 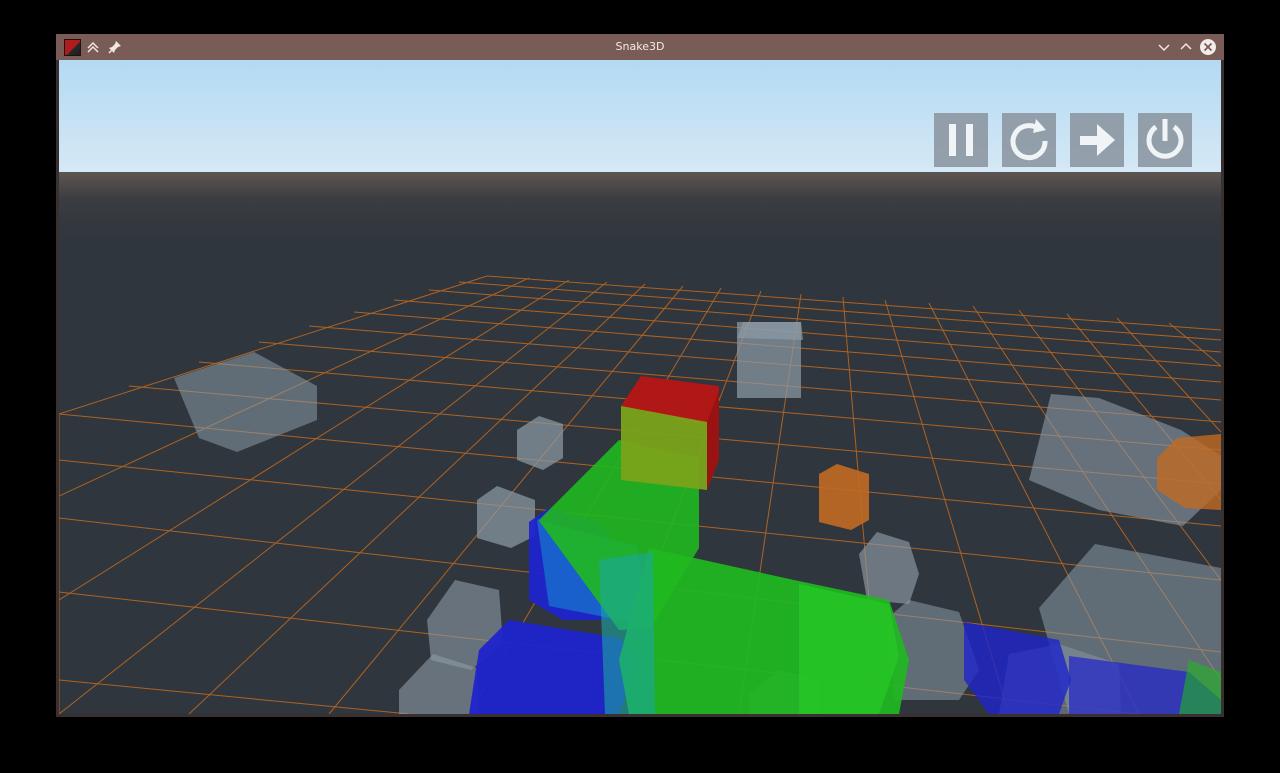 I want to click on title-bar: Snake3D, so click(x=640, y=47).